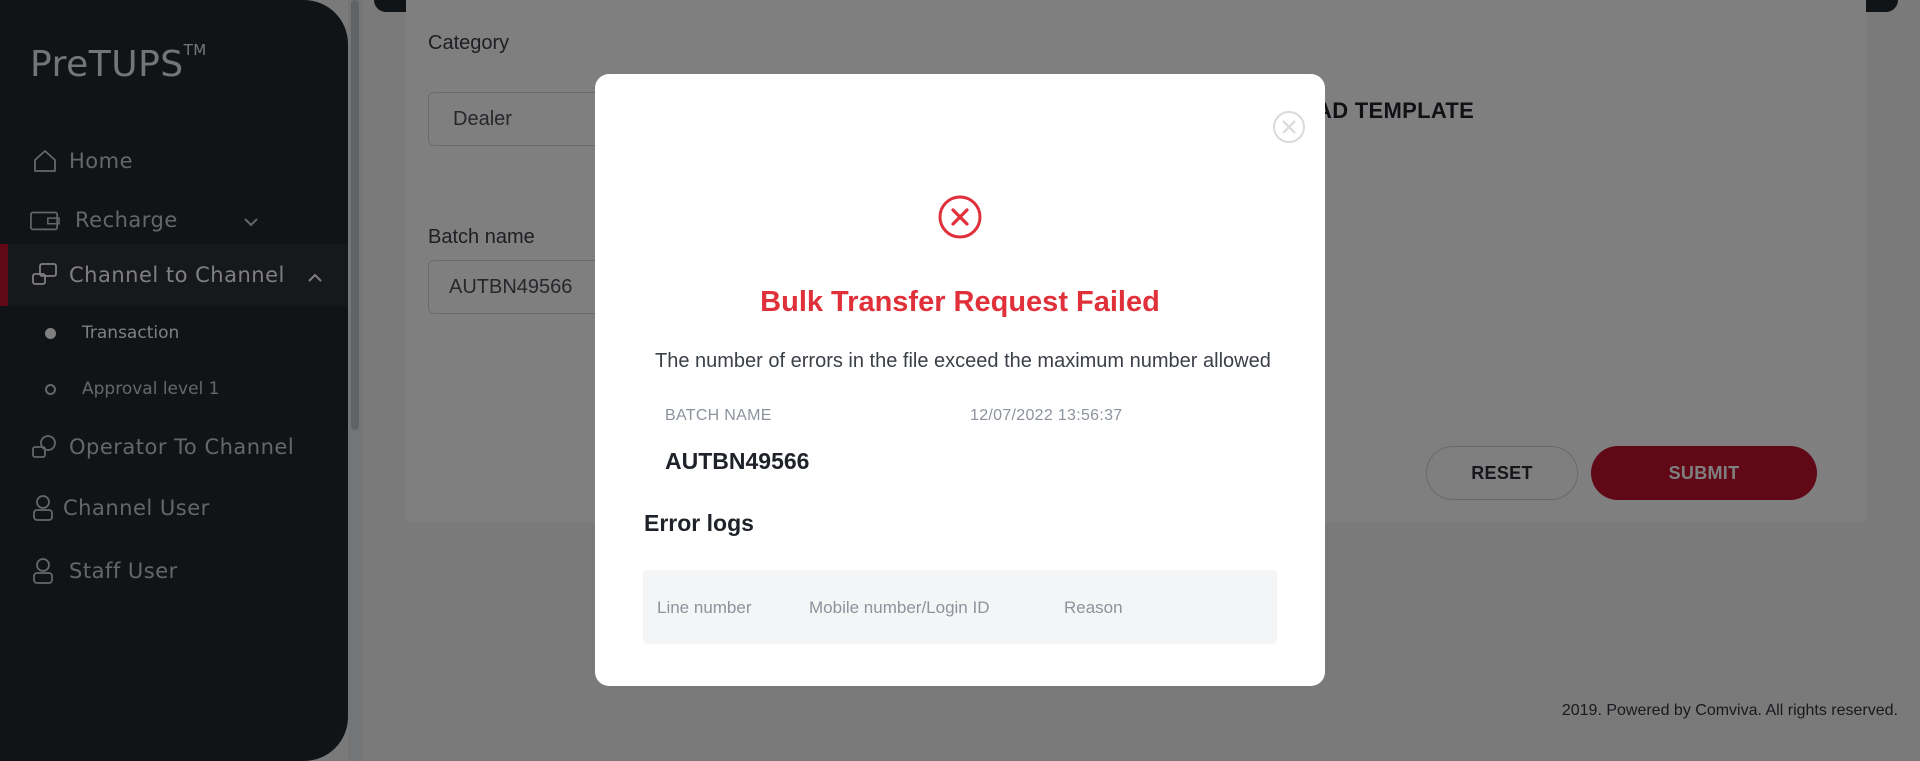 This screenshot has width=1920, height=761. I want to click on batch-name-meta-label: BATCH NAME, so click(718, 415).